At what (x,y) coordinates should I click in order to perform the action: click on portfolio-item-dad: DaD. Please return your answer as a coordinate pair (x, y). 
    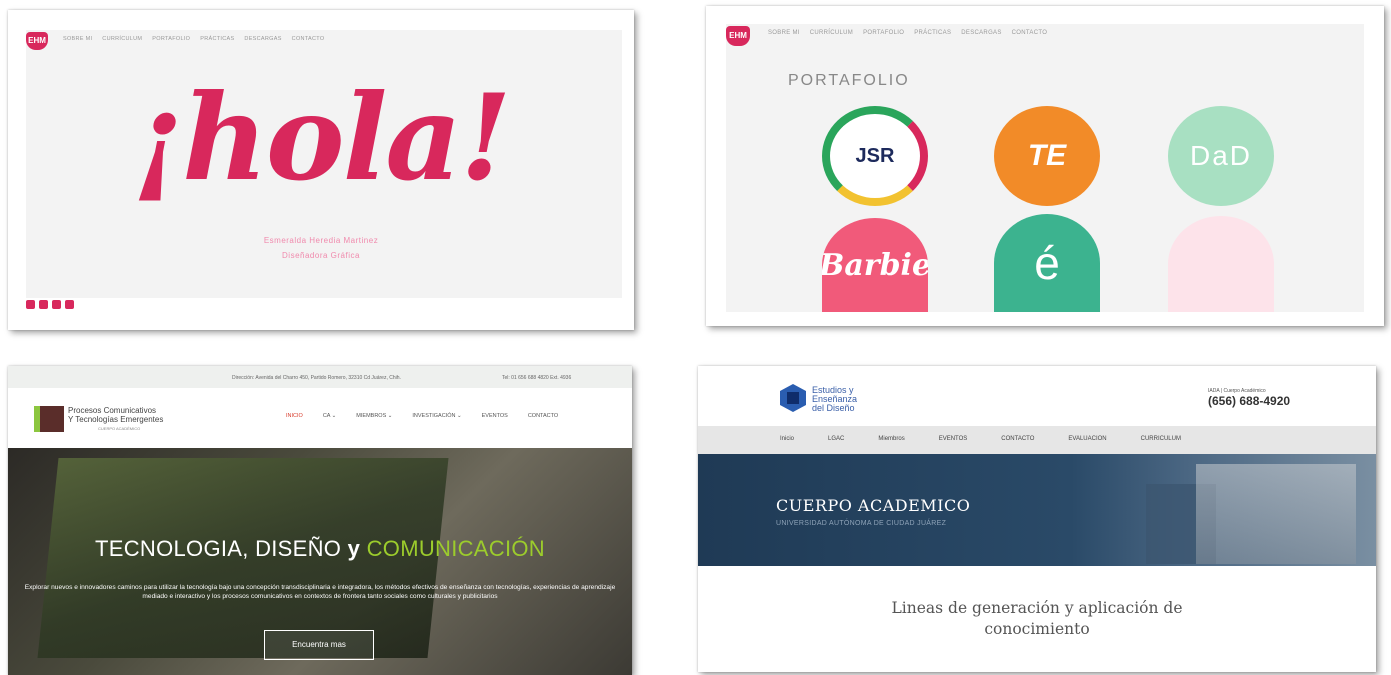
    Looking at the image, I should click on (1221, 156).